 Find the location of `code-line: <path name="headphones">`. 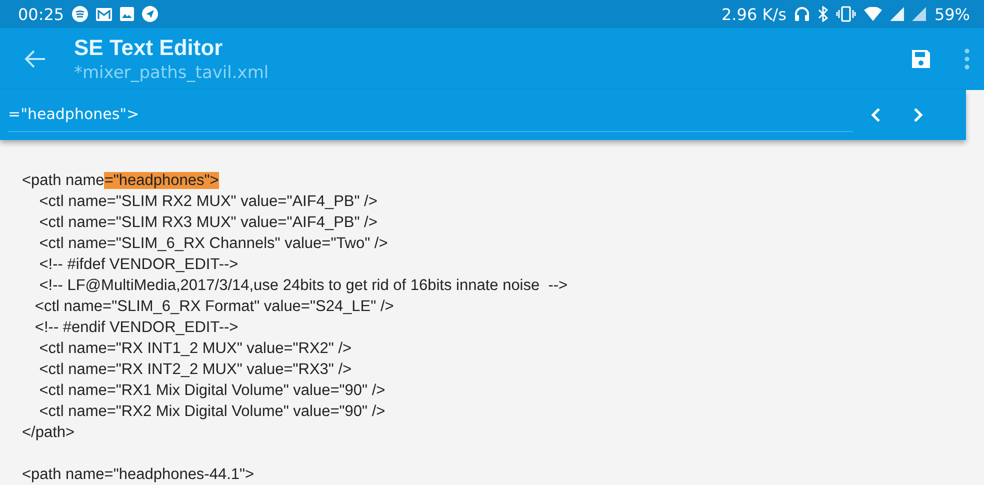

code-line: <path name="headphones"> is located at coordinates (121, 181).